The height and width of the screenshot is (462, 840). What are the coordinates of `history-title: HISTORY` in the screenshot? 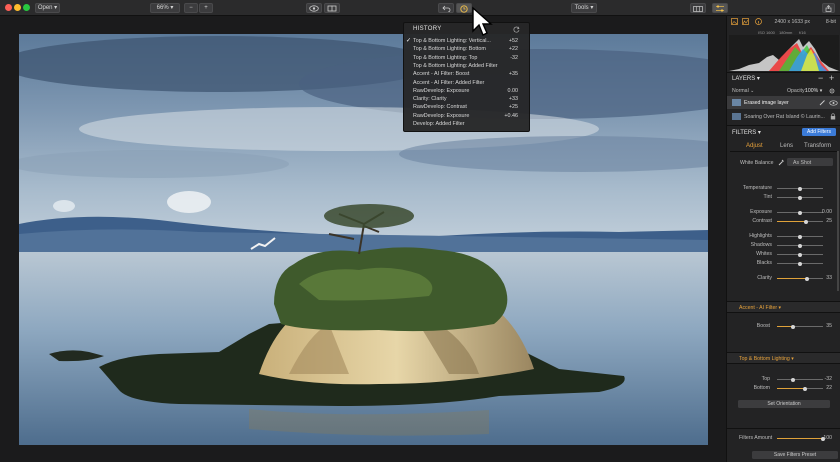 It's located at (427, 29).